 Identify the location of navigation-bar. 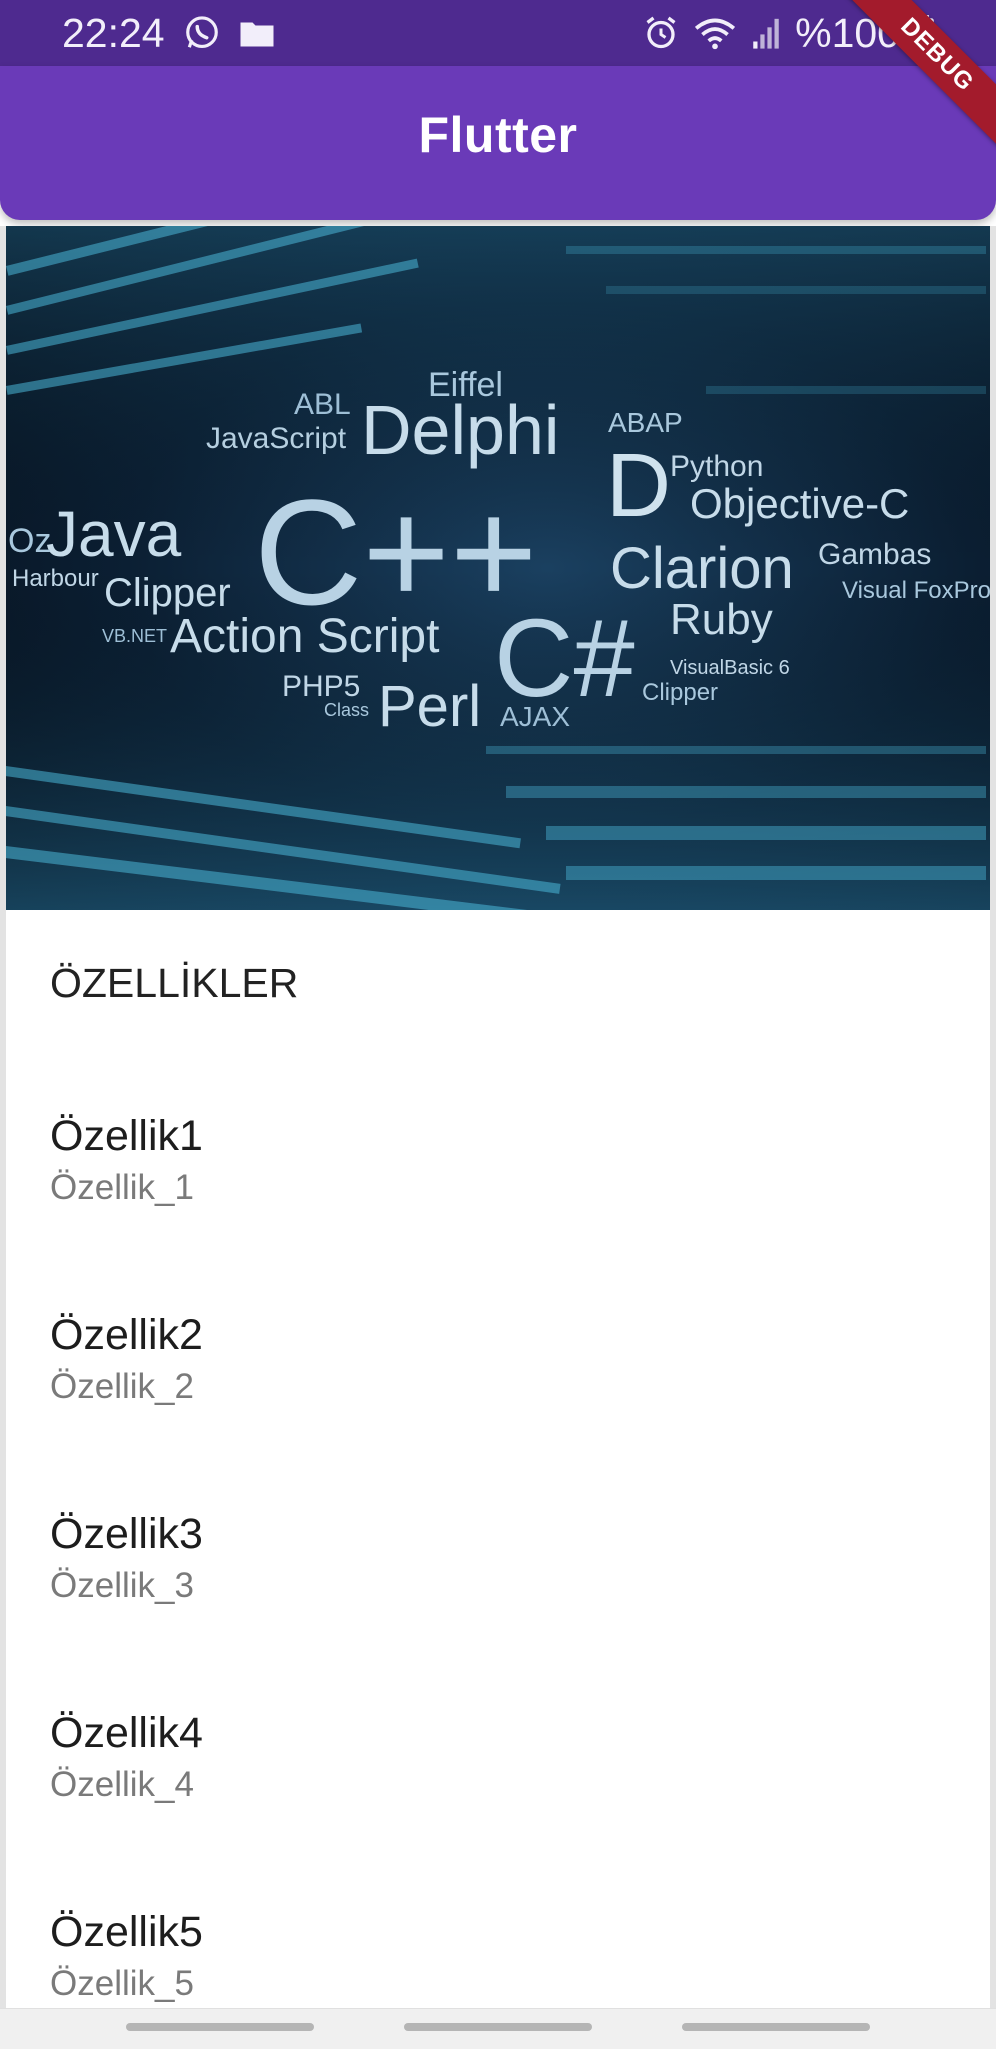
(498, 2028).